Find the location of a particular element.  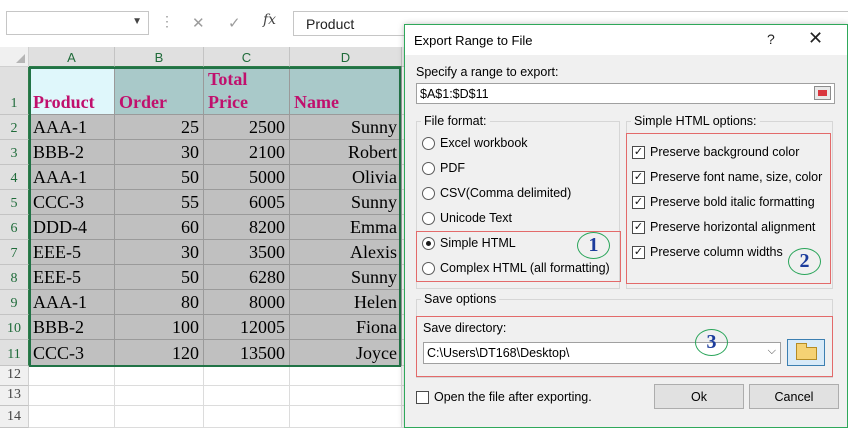

checkbox-preserve-background-color: ✓ Preserve background color is located at coordinates (715, 152).